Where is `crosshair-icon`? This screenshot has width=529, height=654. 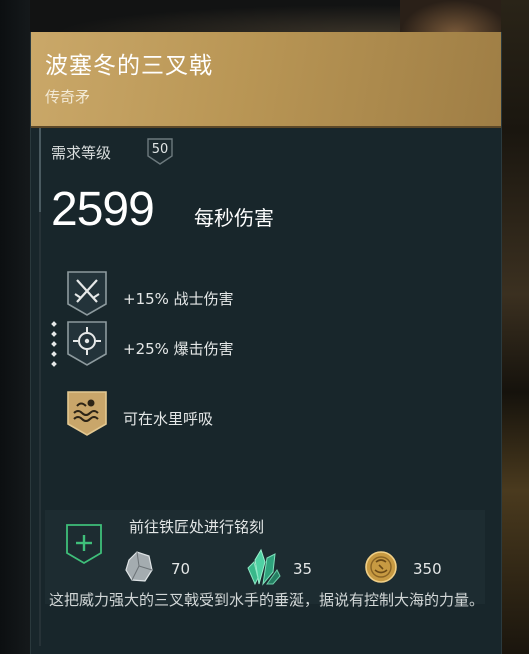
crosshair-icon is located at coordinates (87, 343).